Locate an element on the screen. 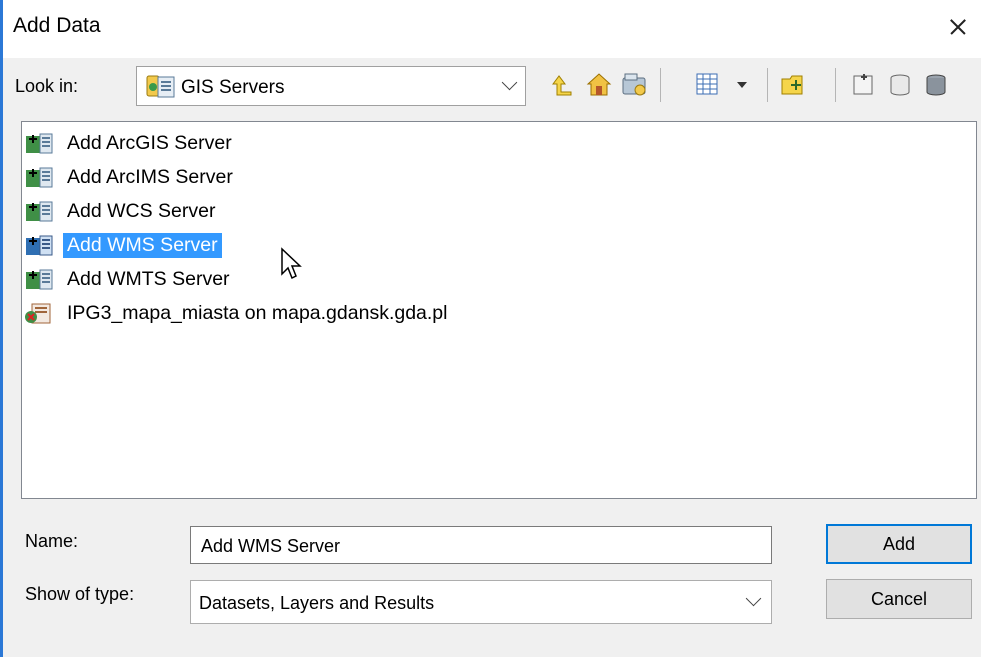 The height and width of the screenshot is (657, 981). list-item-label: Add WMS Server is located at coordinates (142, 245).